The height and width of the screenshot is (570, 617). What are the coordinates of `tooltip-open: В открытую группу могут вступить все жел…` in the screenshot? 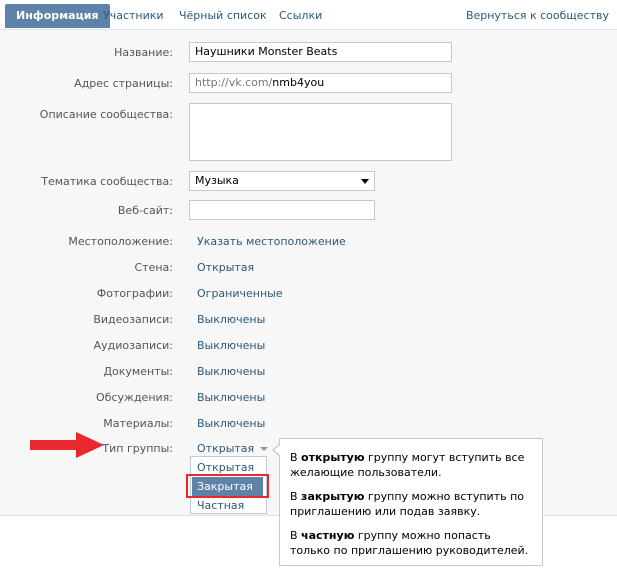 It's located at (407, 465).